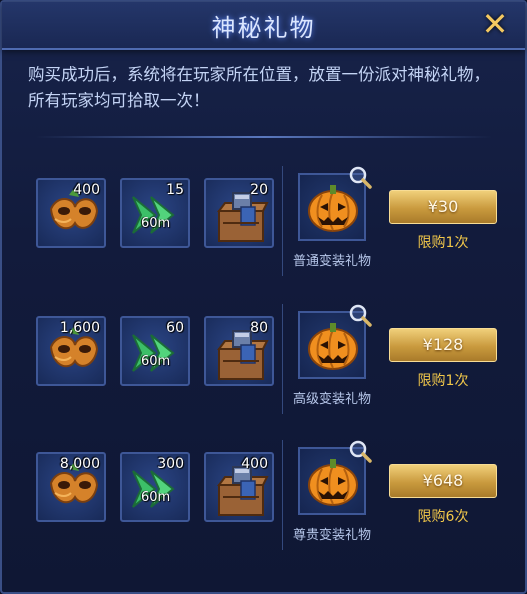 The image size is (527, 594). What do you see at coordinates (170, 464) in the screenshot?
I see `item-count: 300` at bounding box center [170, 464].